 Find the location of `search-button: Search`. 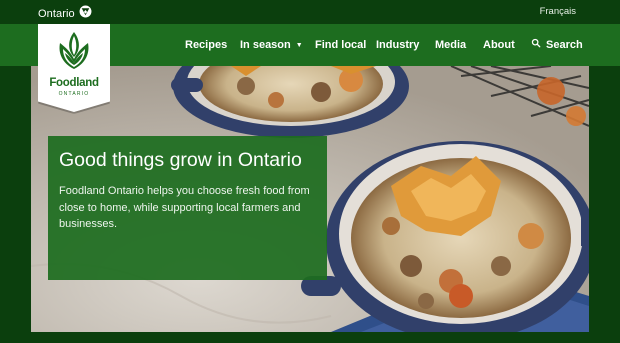

search-button: Search is located at coordinates (557, 45).